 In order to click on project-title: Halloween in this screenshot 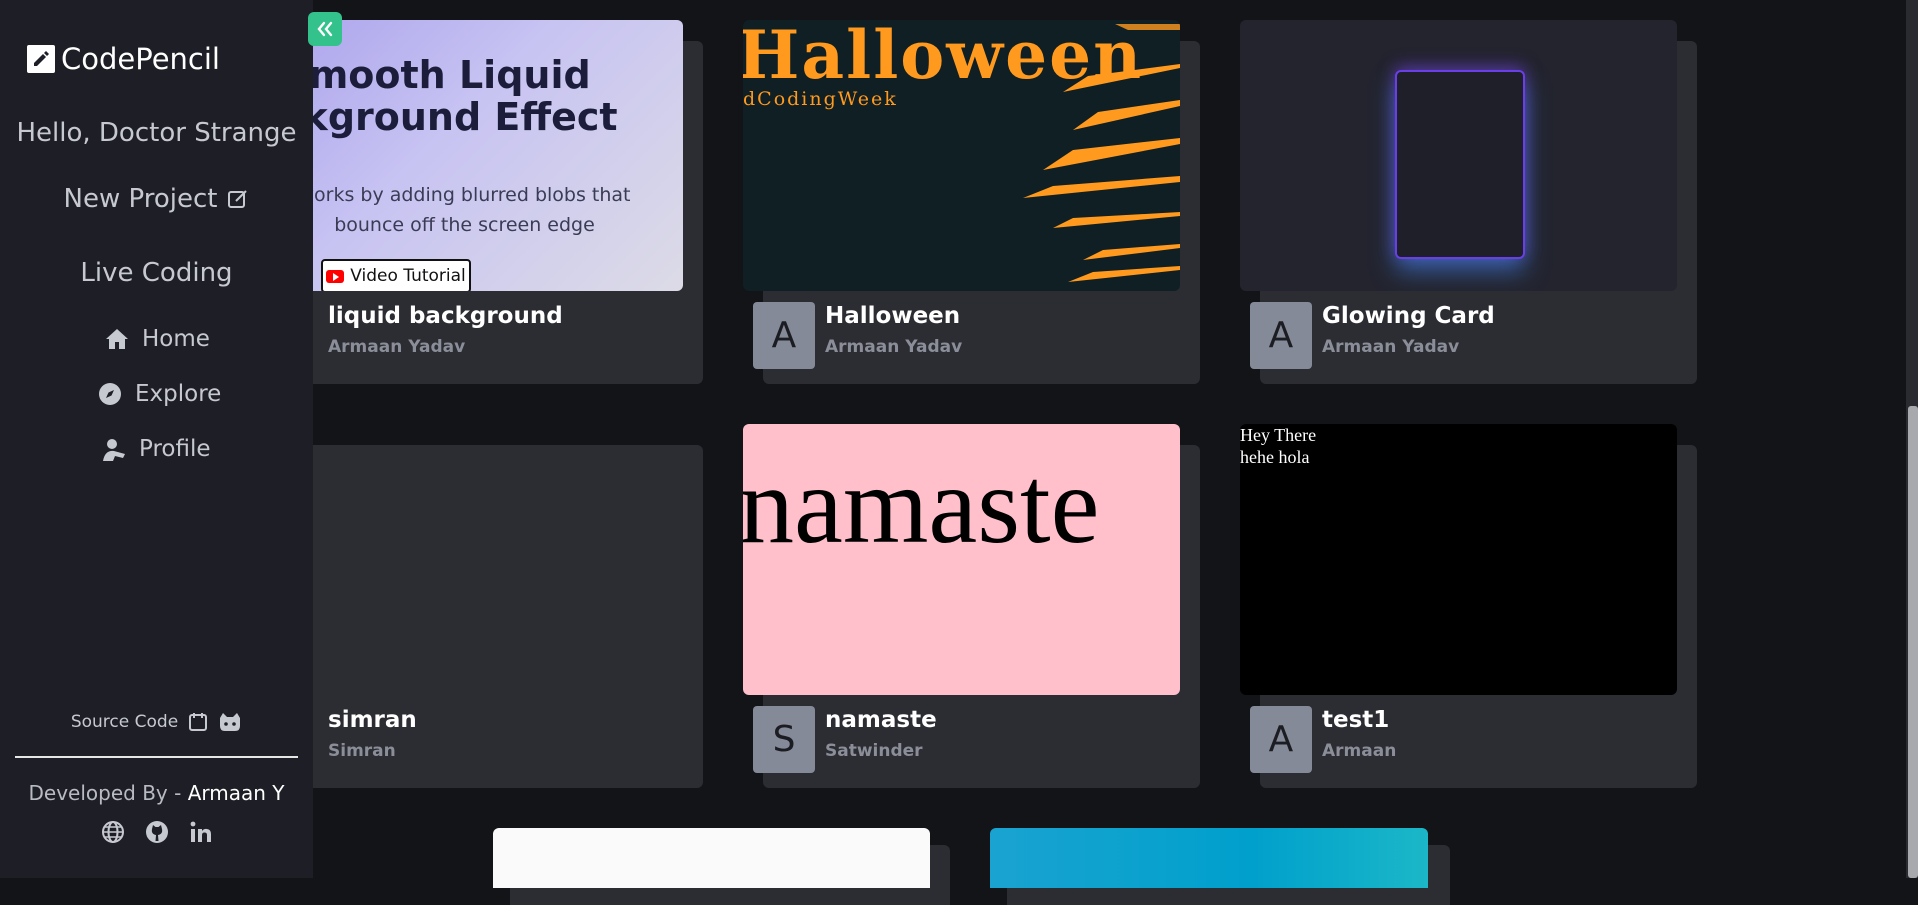, I will do `click(892, 316)`.